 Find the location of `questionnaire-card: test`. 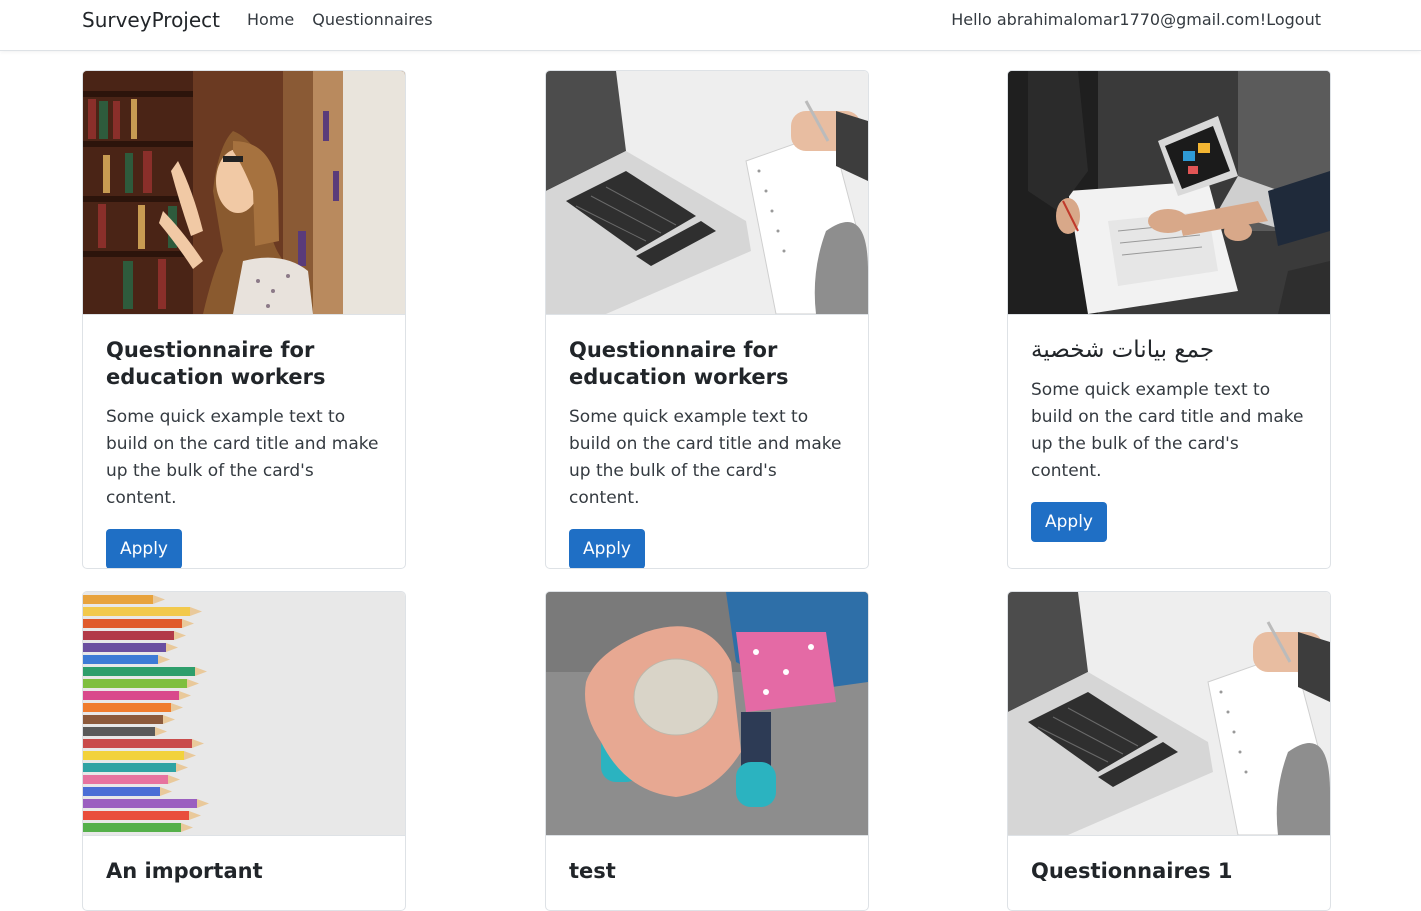

questionnaire-card: test is located at coordinates (707, 751).